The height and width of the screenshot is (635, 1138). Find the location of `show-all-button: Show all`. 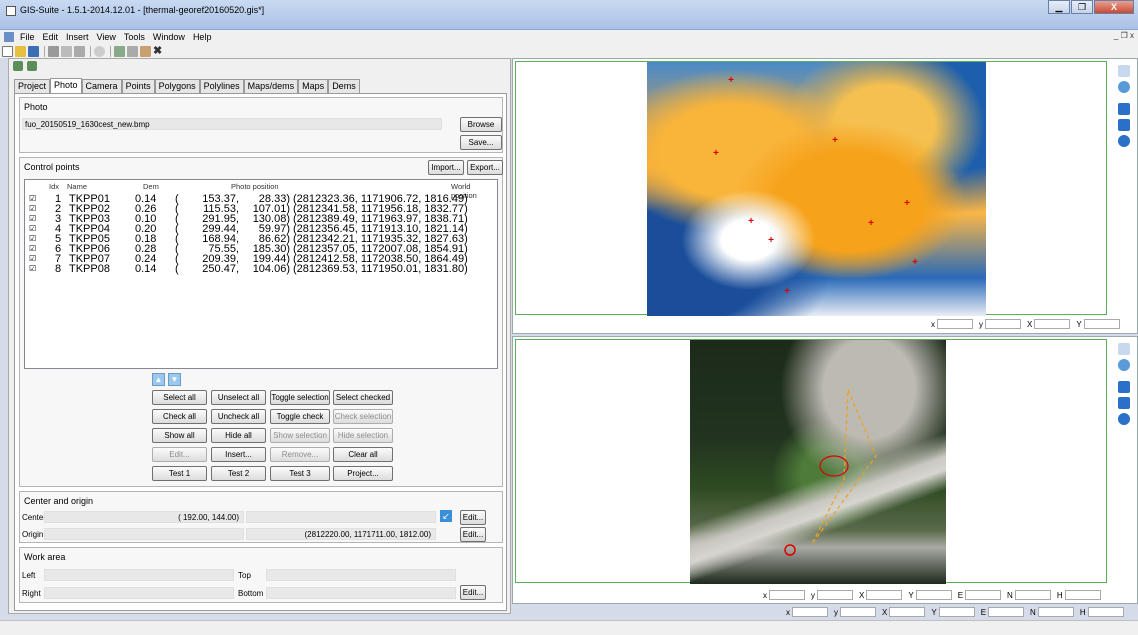

show-all-button: Show all is located at coordinates (179, 435).